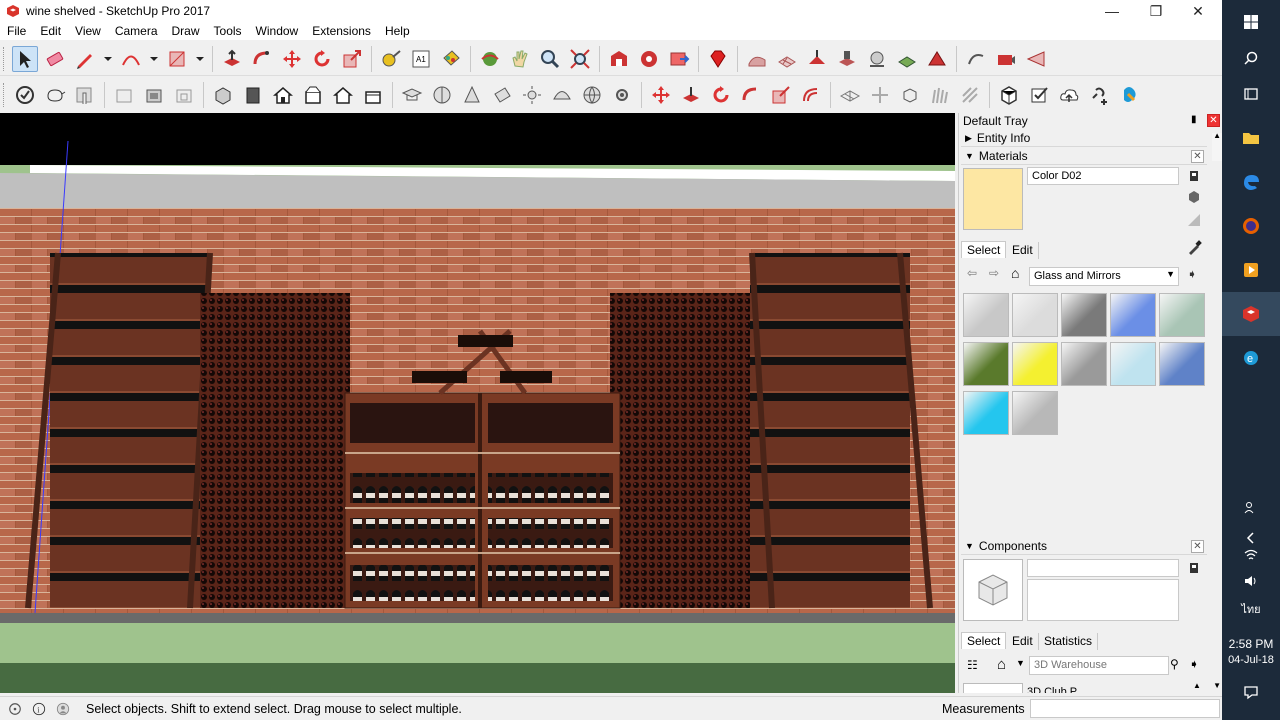 The image size is (1280, 720). Describe the element at coordinates (313, 95) in the screenshot. I see `right-view-button` at that location.